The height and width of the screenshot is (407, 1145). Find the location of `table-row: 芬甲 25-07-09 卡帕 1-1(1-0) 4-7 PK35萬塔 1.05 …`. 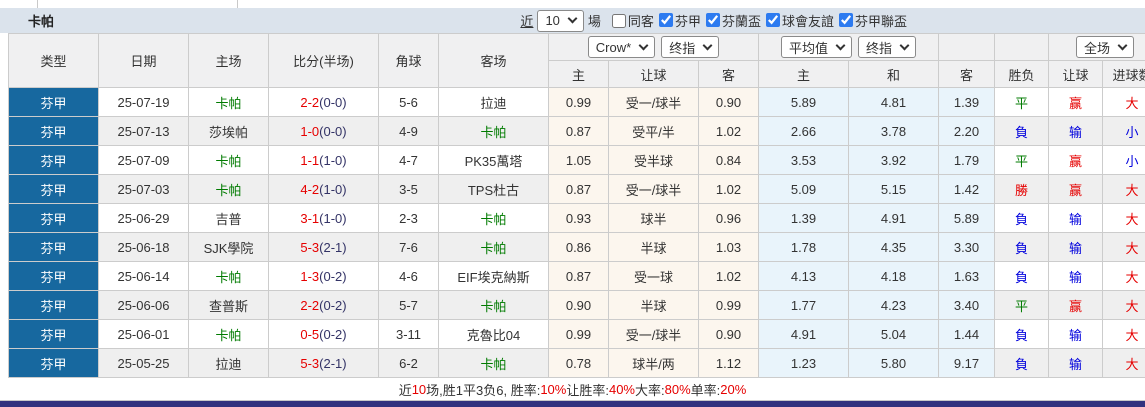

table-row: 芬甲 25-07-09 卡帕 1-1(1-0) 4-7 PK35萬塔 1.05 … is located at coordinates (576, 160).